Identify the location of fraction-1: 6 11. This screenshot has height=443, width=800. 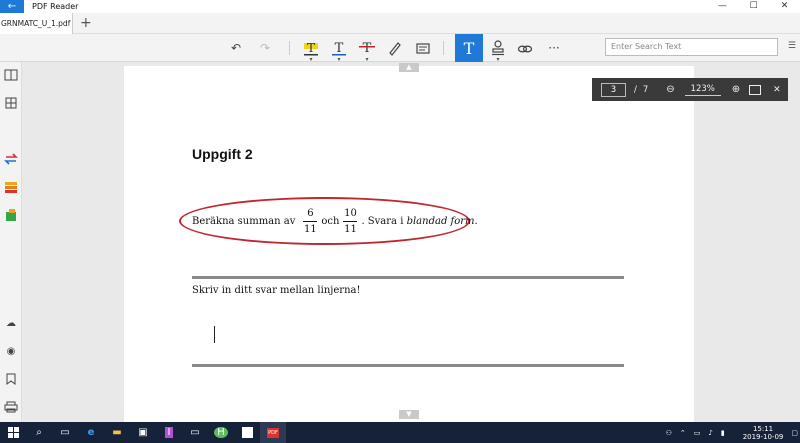
(310, 221).